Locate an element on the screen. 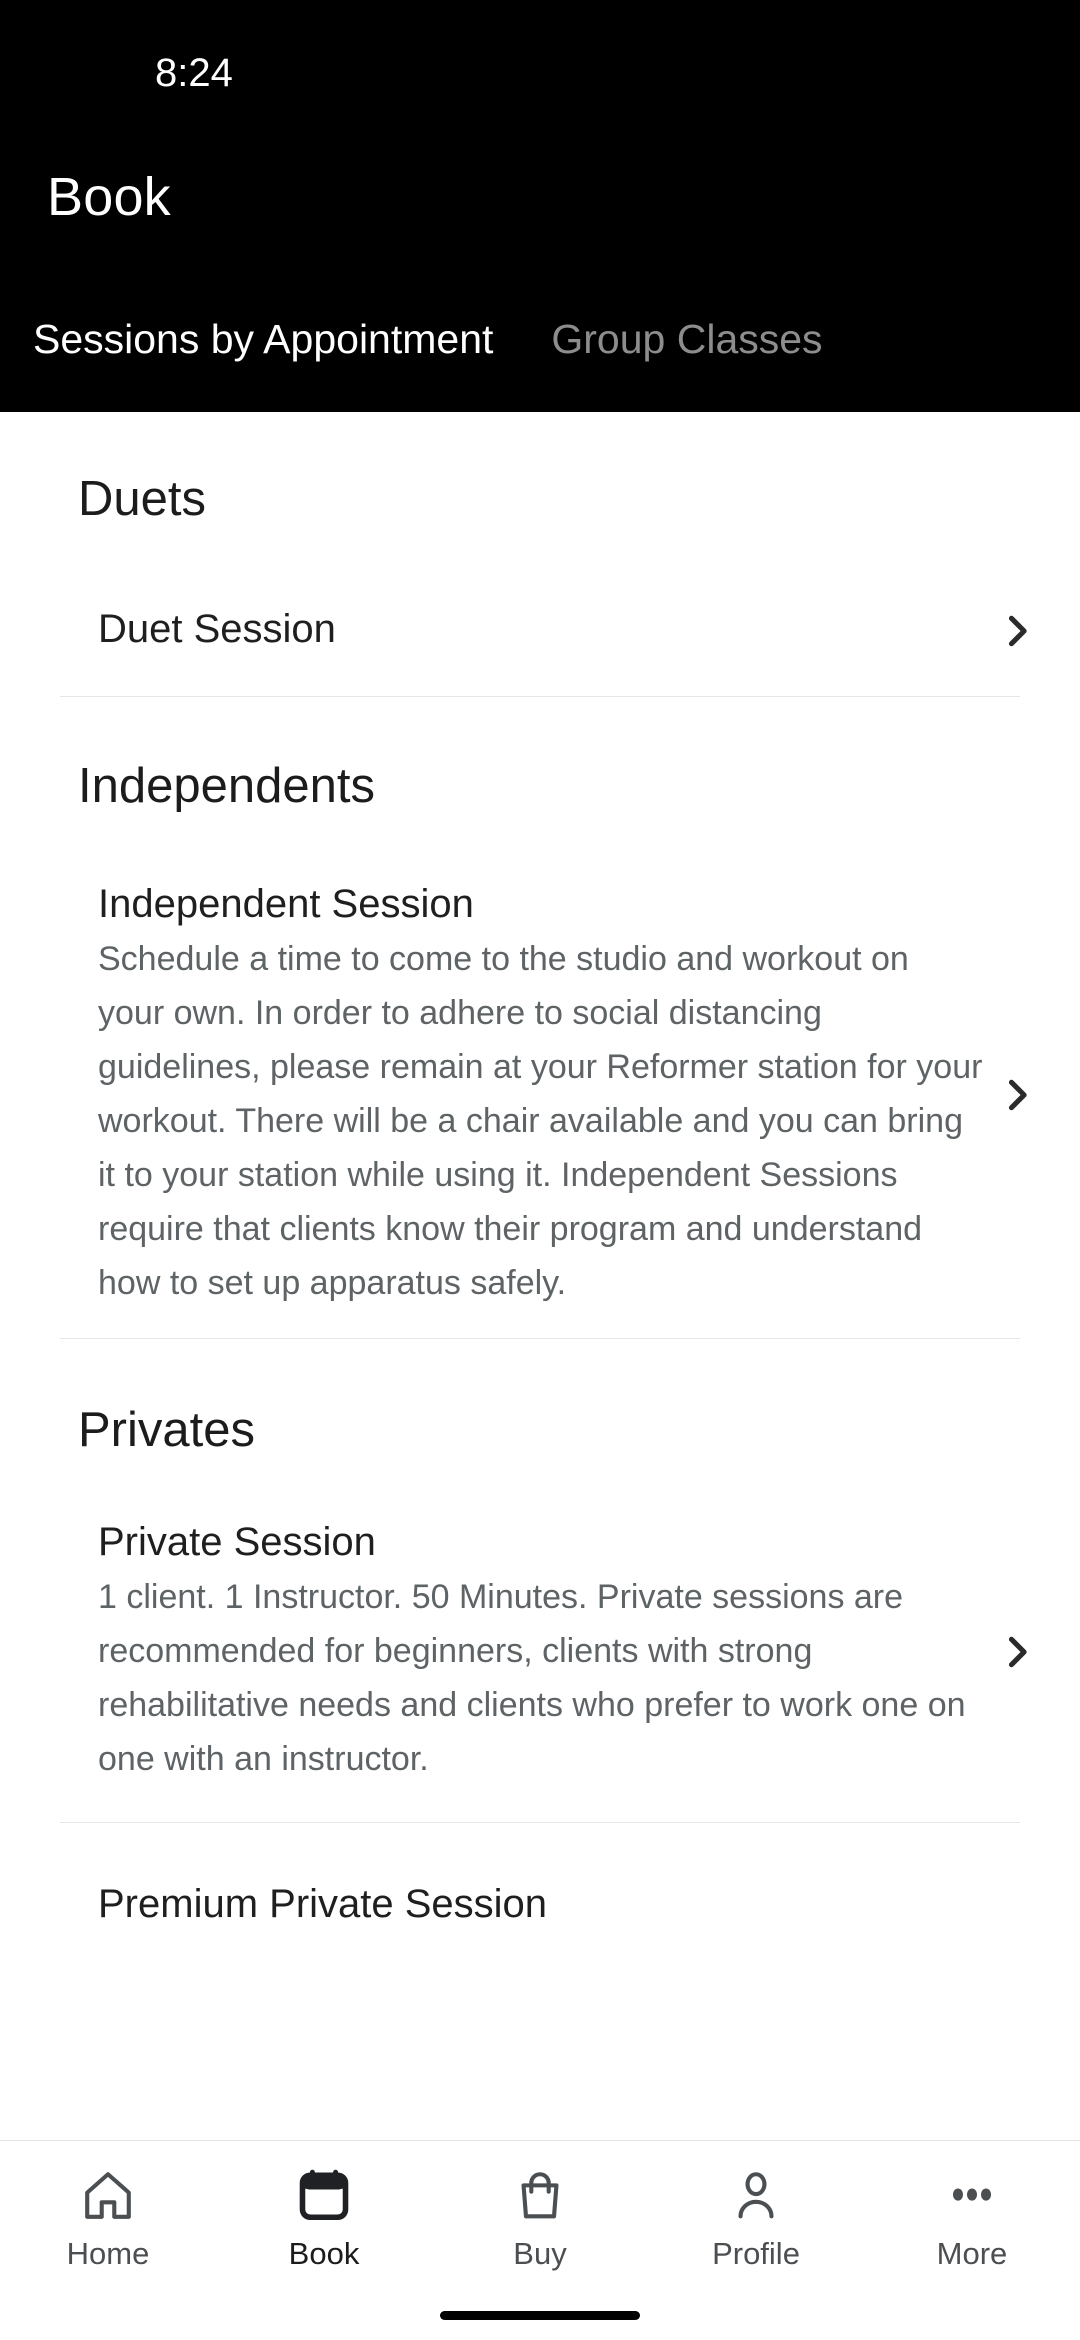 The width and height of the screenshot is (1080, 2340). list-item-title: Independent Session is located at coordinates (286, 904).